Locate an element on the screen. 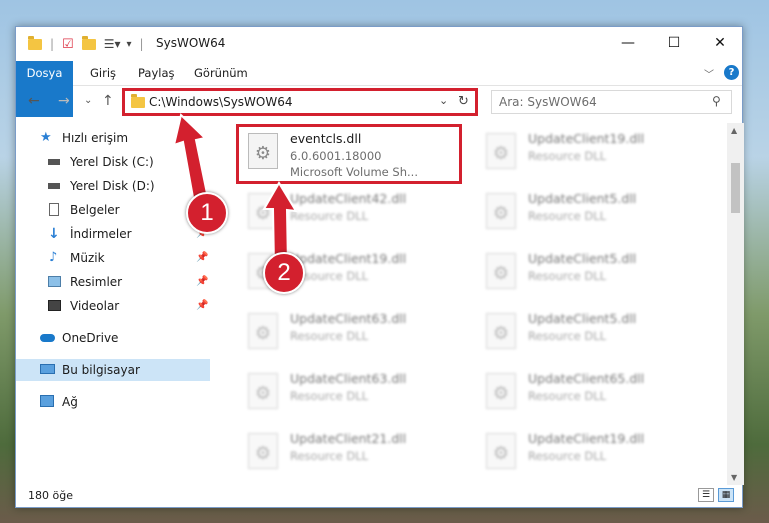 The image size is (769, 523). step-badge-1: 1 is located at coordinates (207, 213).